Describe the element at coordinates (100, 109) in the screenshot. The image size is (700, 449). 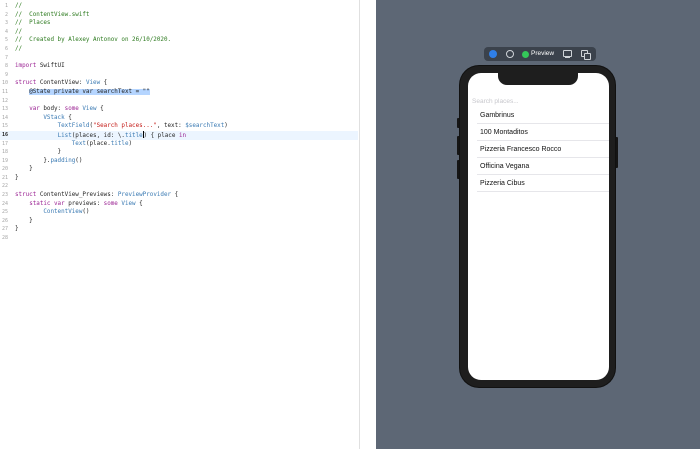
I see `code-token: {` at that location.